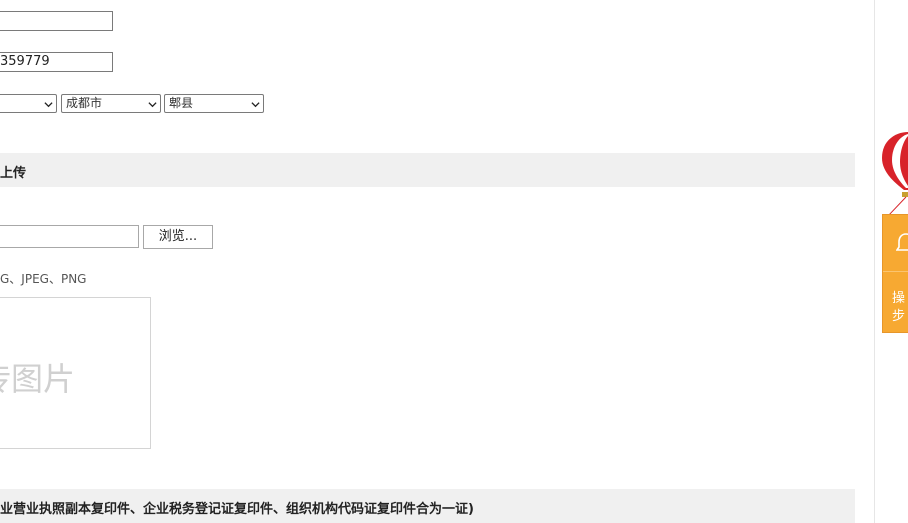  I want to click on county-select: 郫县, so click(214, 103).